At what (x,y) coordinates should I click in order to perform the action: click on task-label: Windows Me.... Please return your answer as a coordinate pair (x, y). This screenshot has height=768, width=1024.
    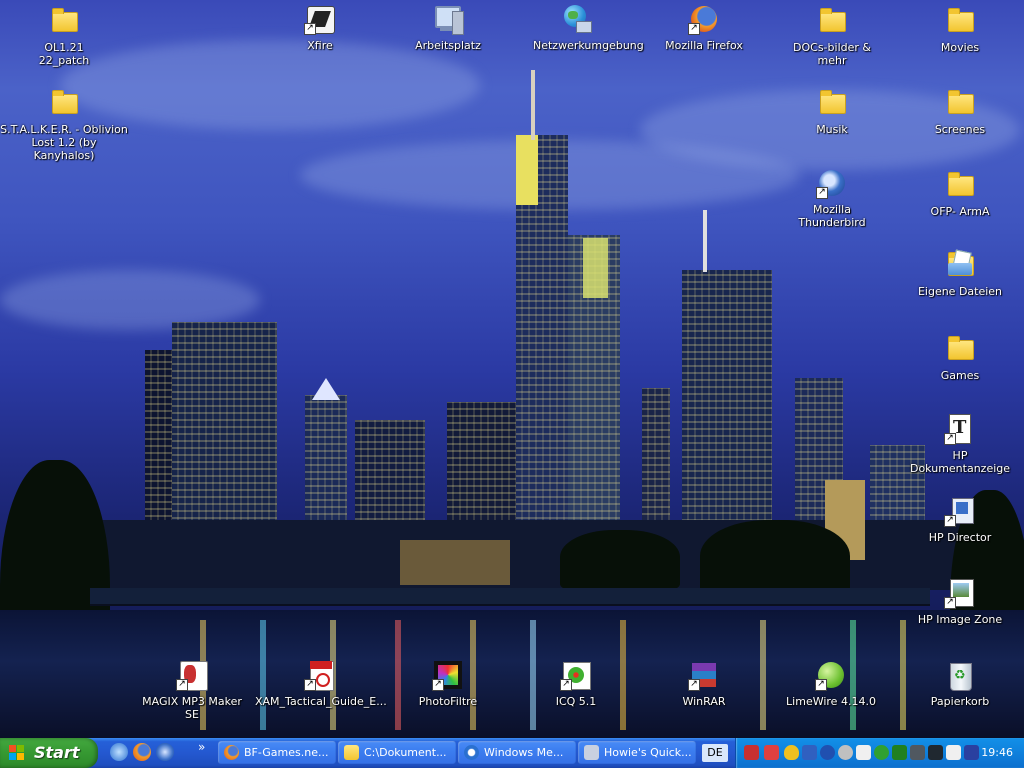
    Looking at the image, I should click on (524, 752).